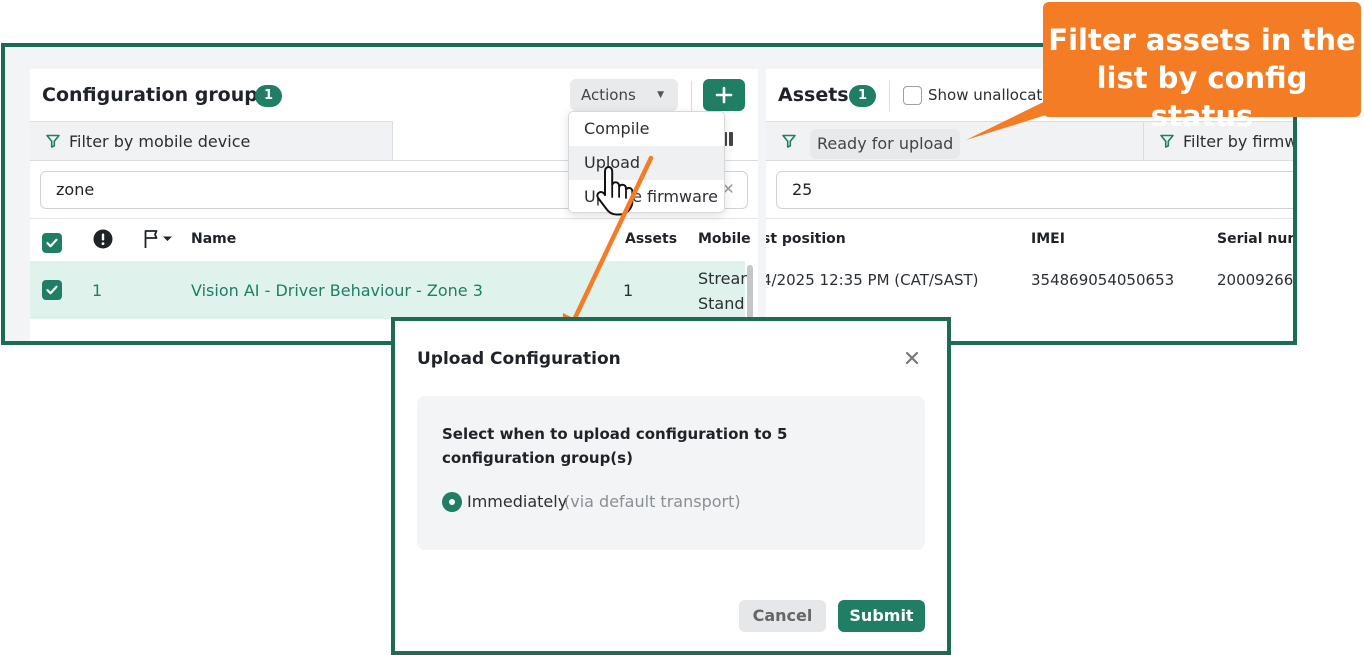 The image size is (1364, 655). Describe the element at coordinates (1103, 280) in the screenshot. I see `asset-imei: 354869054050653` at that location.